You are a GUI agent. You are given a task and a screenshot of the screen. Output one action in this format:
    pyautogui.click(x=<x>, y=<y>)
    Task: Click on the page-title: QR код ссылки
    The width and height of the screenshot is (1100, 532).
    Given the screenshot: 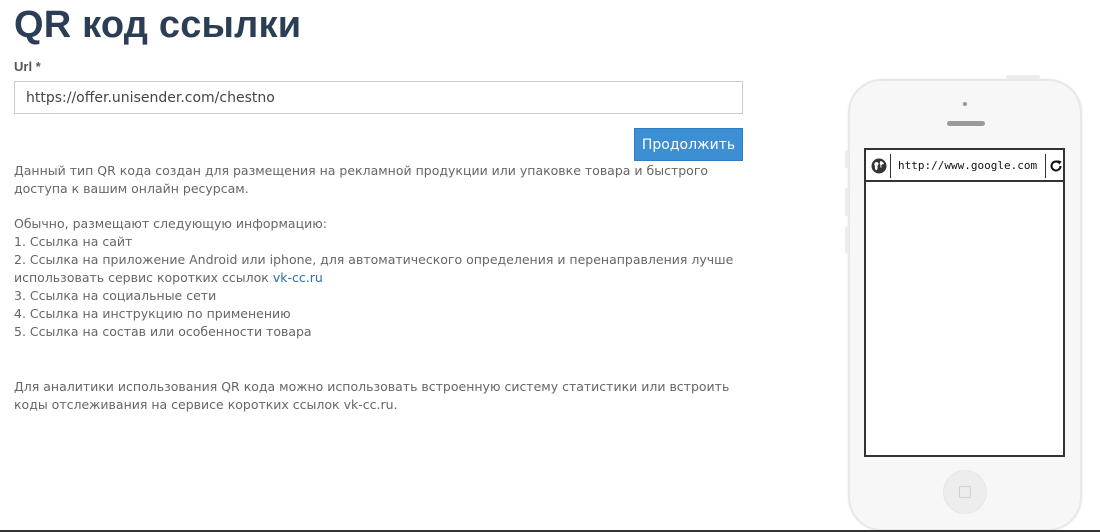 What is the action you would take?
    pyautogui.click(x=158, y=25)
    